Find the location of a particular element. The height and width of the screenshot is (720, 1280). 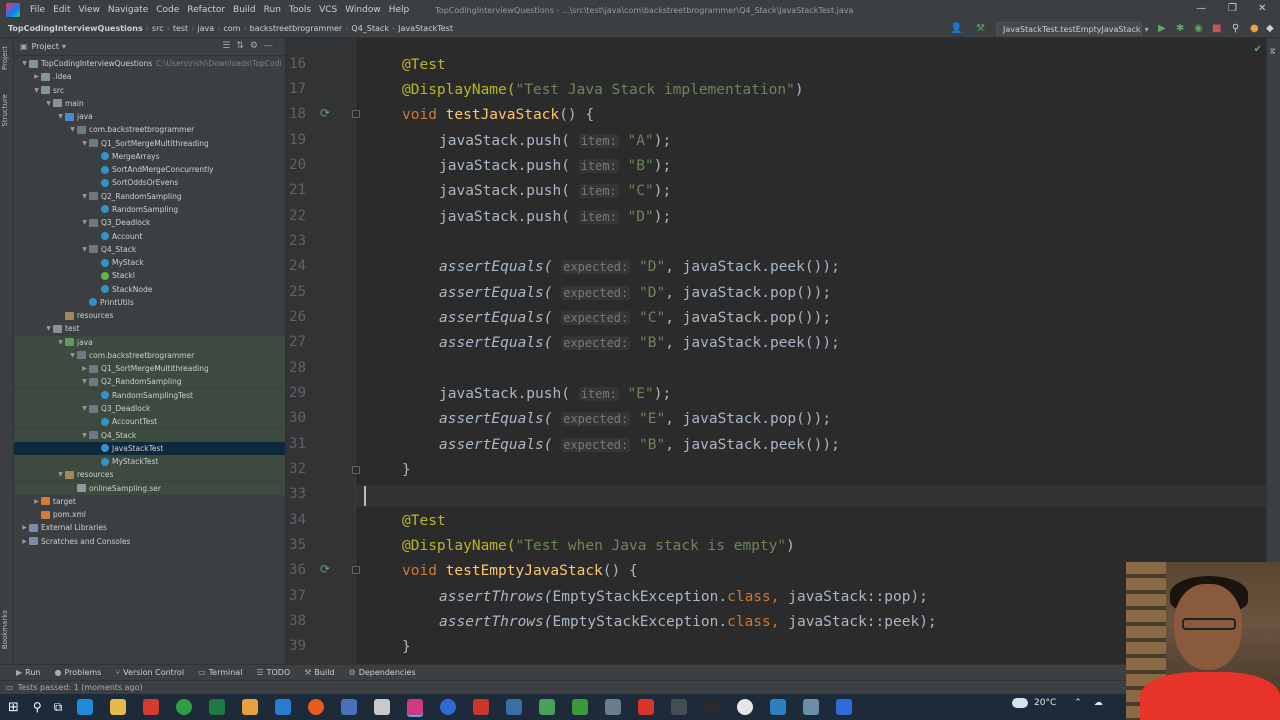

menu-tools: Tools is located at coordinates (300, 10).